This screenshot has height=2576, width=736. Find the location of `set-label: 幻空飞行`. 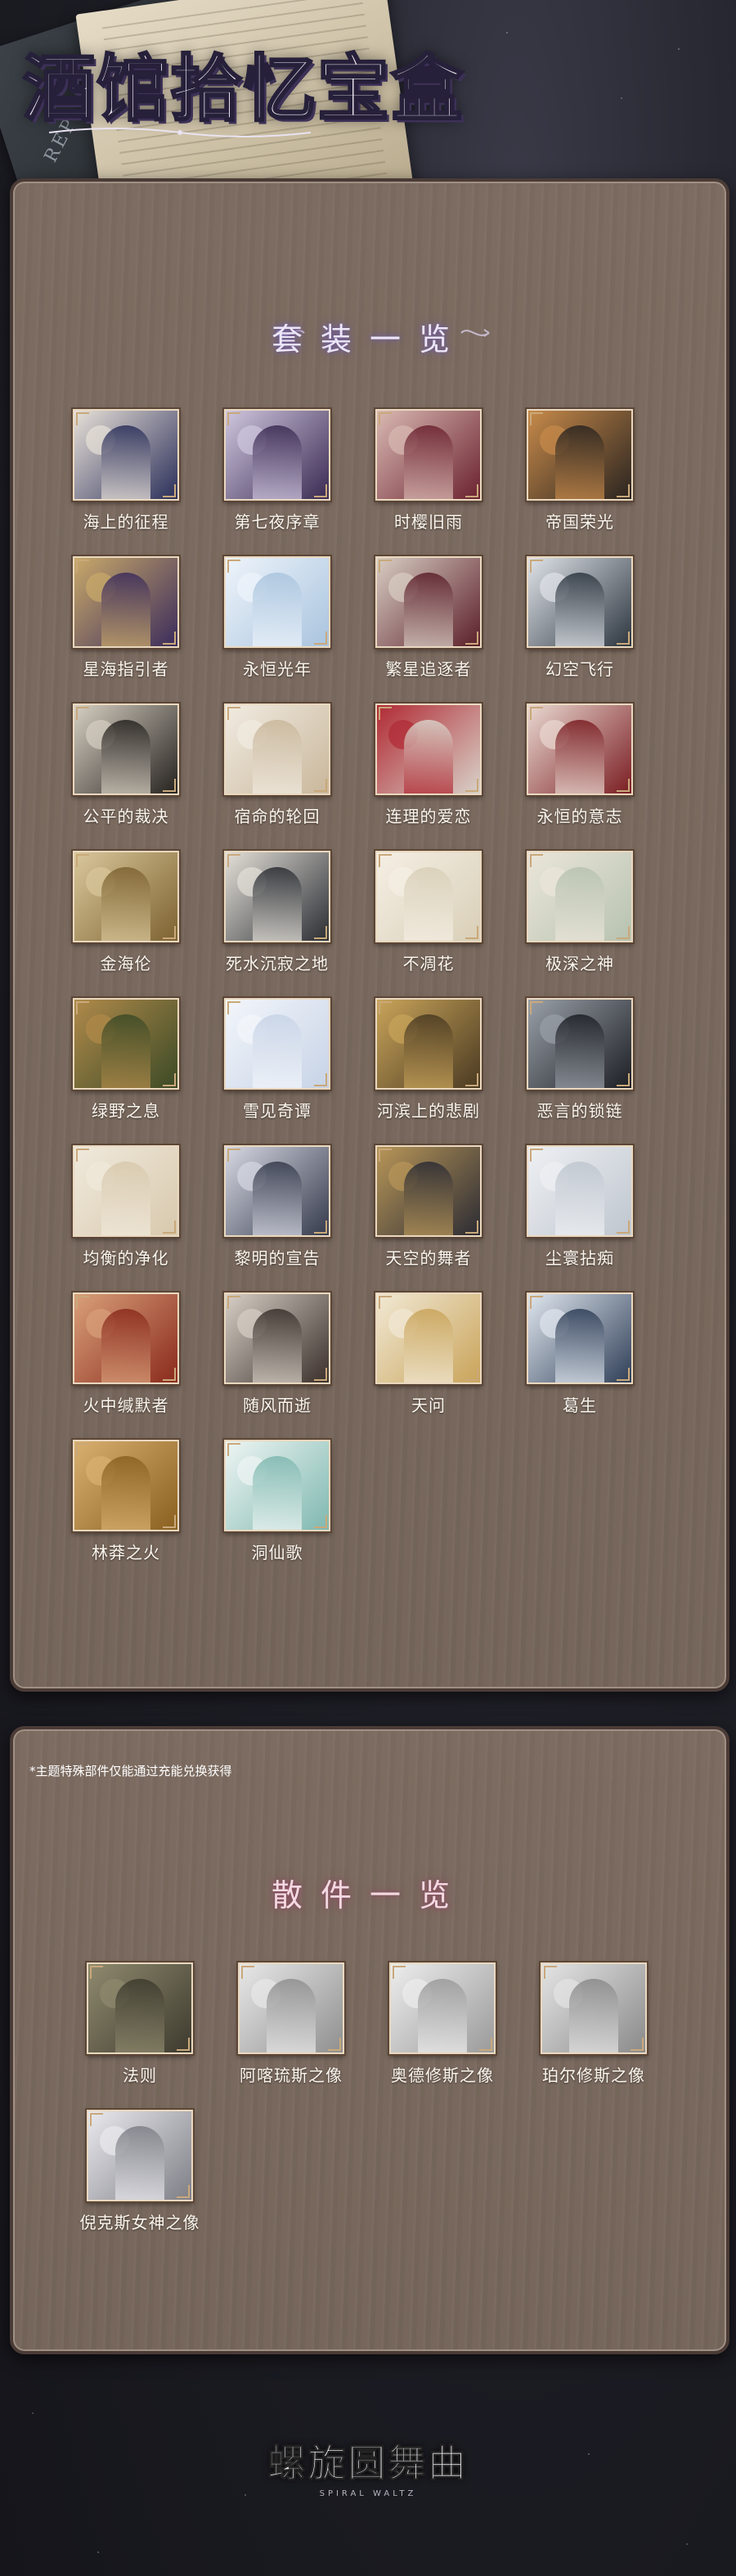

set-label: 幻空飞行 is located at coordinates (579, 669).